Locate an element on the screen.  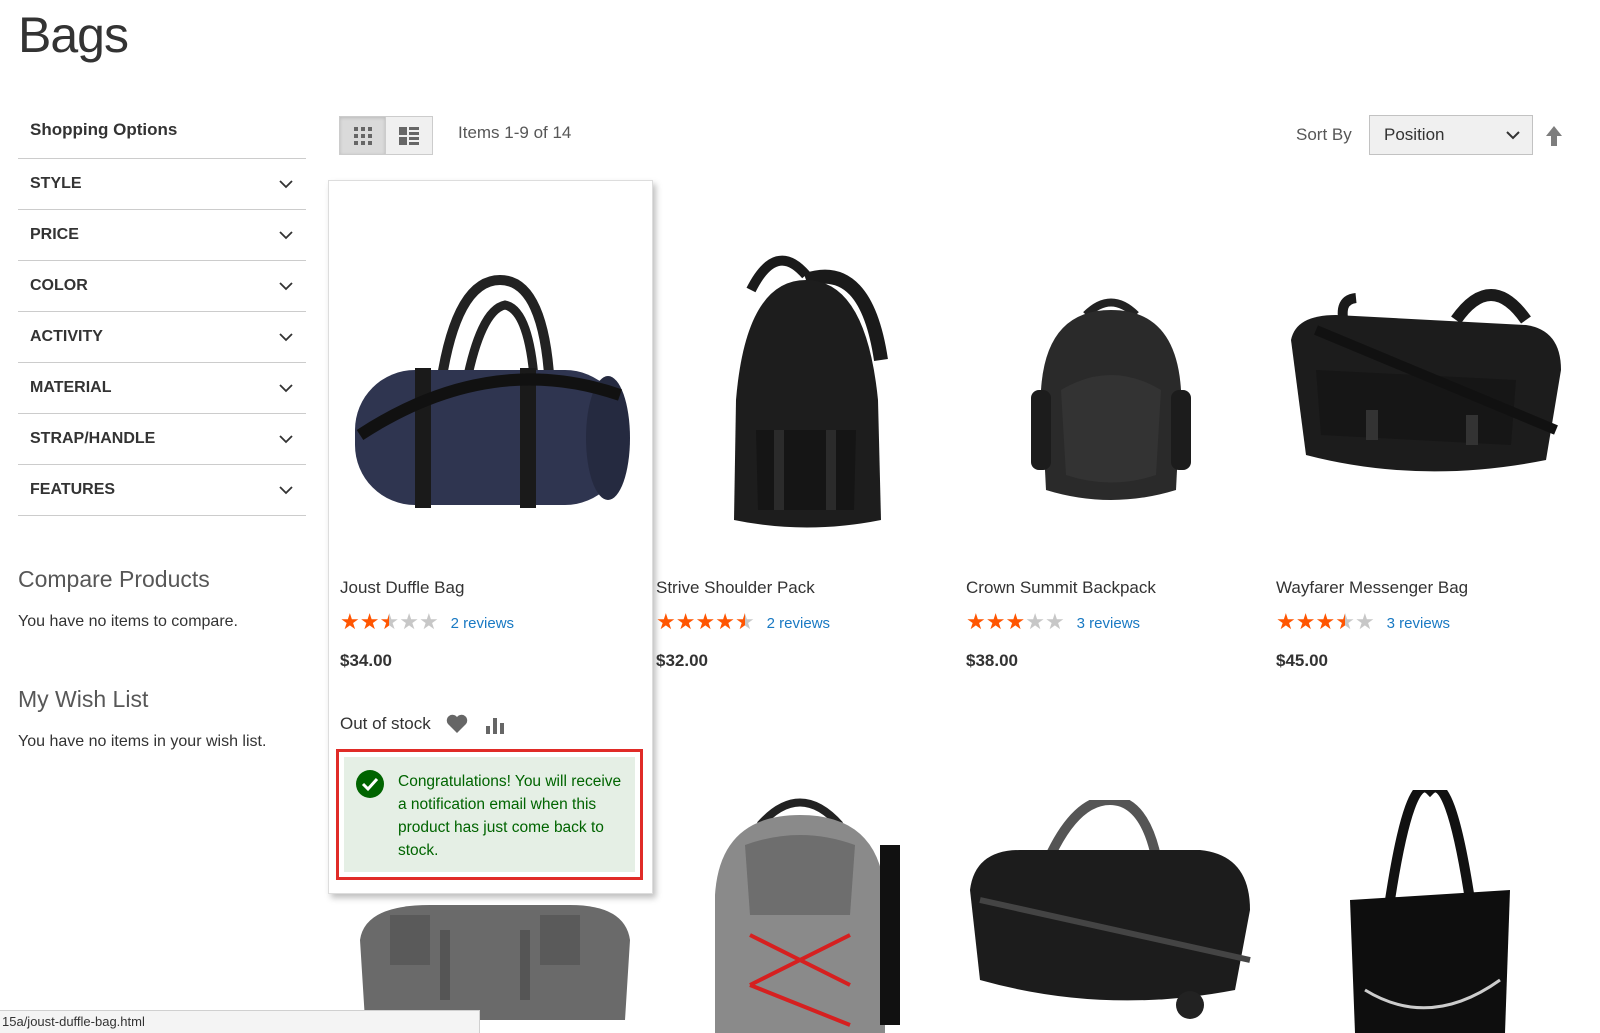
product-price: $34.00 is located at coordinates (366, 660).